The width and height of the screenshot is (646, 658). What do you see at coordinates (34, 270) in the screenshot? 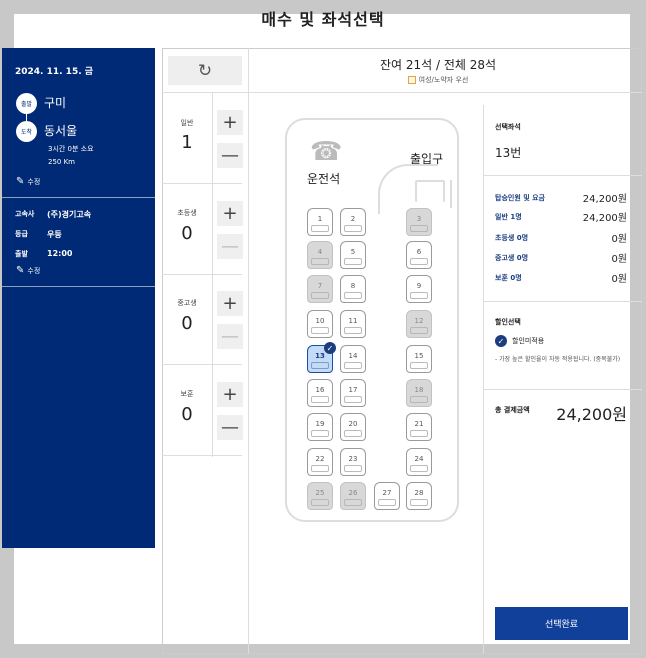
I see `edit-bus-label: 수정` at bounding box center [34, 270].